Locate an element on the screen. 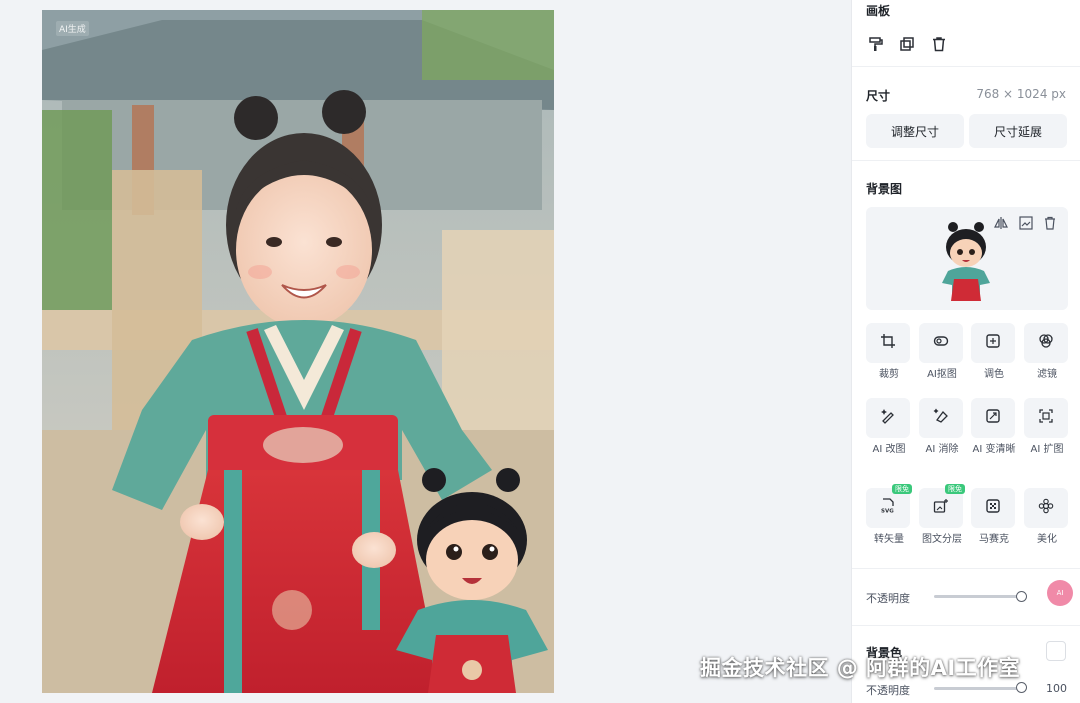  opacity-slider is located at coordinates (979, 596).